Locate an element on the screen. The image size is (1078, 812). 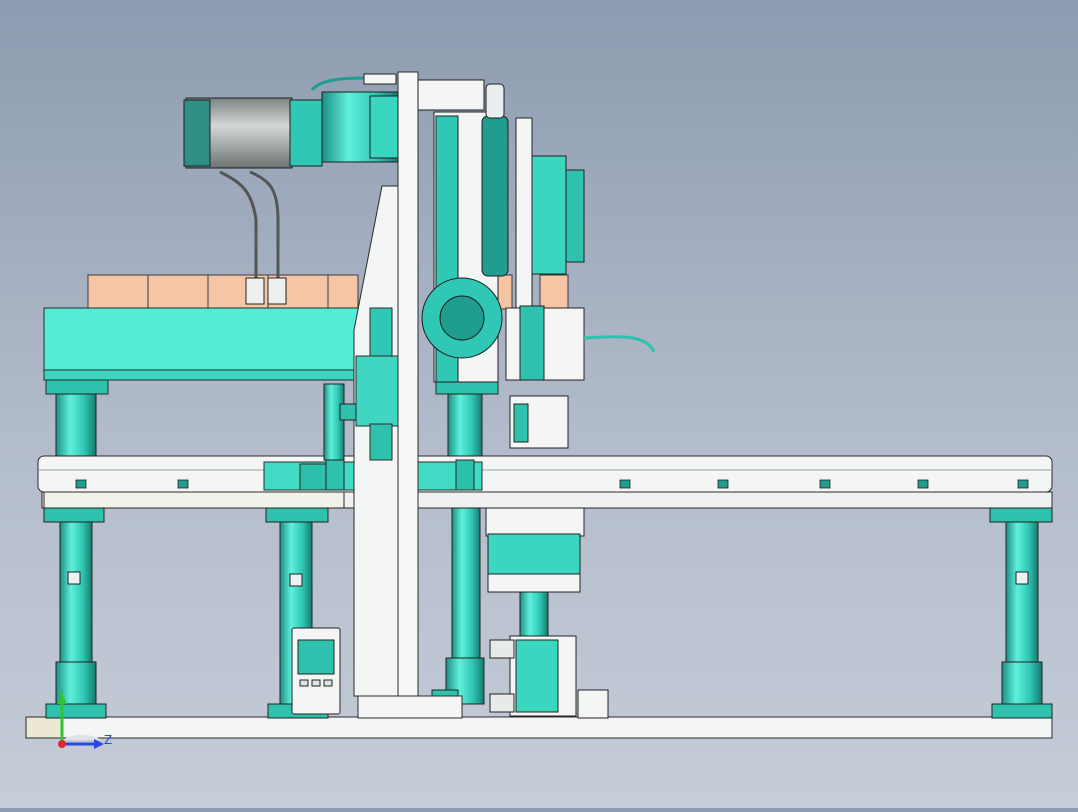
lift-cylinder-stack is located at coordinates (547, 613).